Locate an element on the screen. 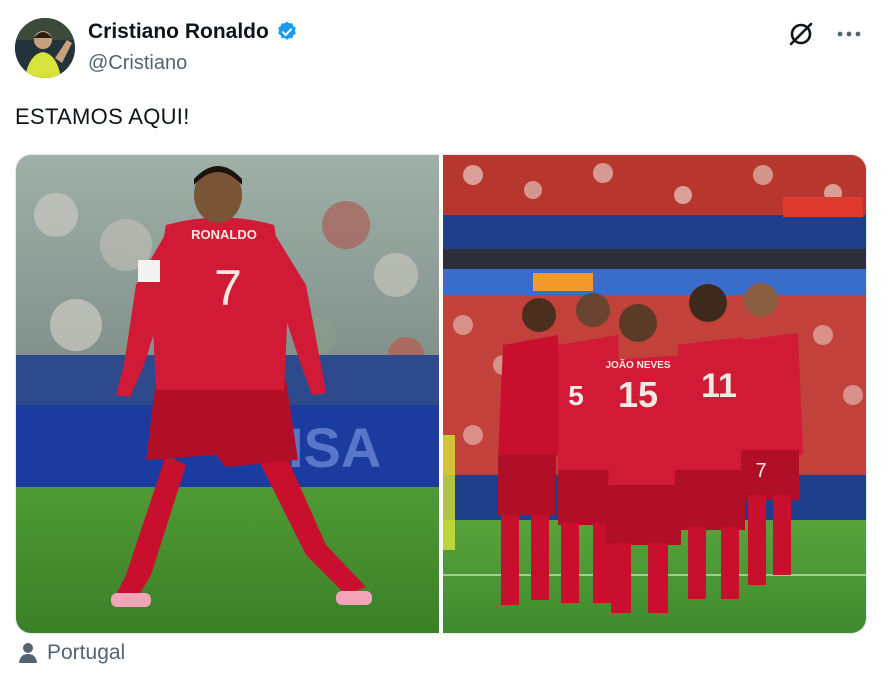 This screenshot has height=681, width=887. jersey-number-7-right: 7 is located at coordinates (760, 471).